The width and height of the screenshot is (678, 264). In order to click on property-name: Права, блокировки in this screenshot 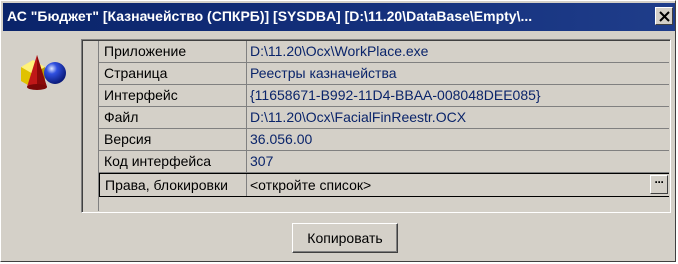, I will do `click(173, 185)`.